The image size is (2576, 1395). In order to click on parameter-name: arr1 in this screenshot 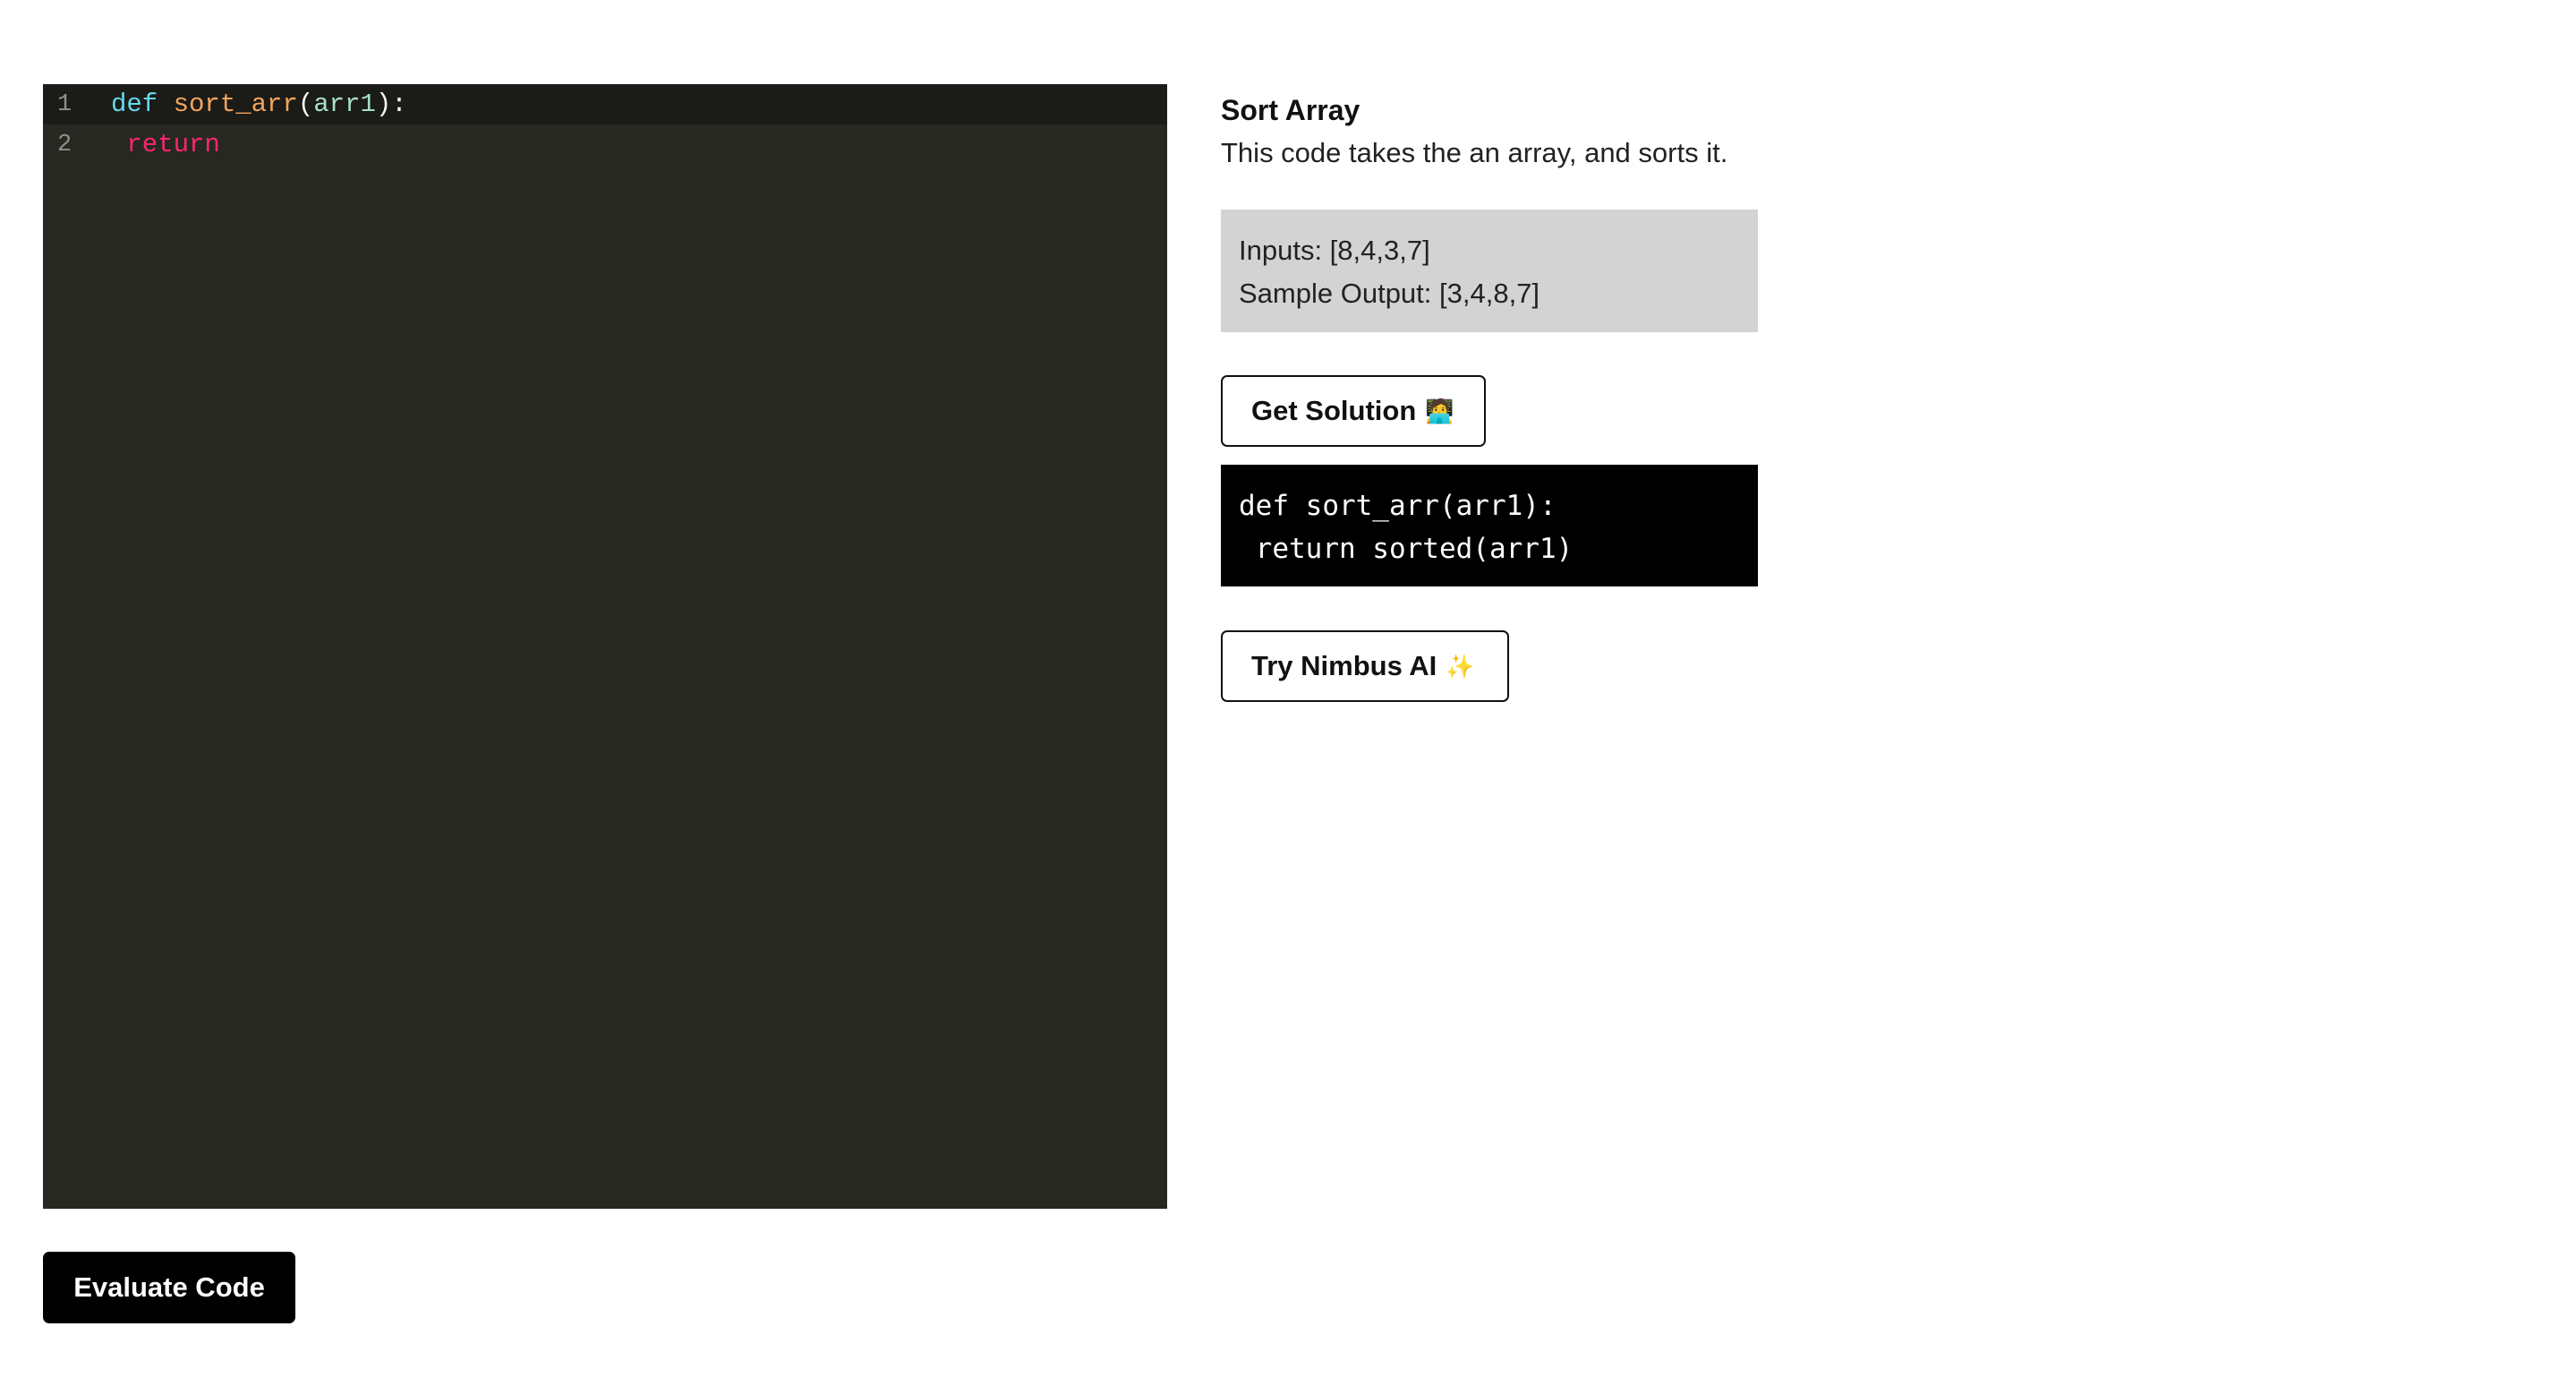, I will do `click(344, 104)`.